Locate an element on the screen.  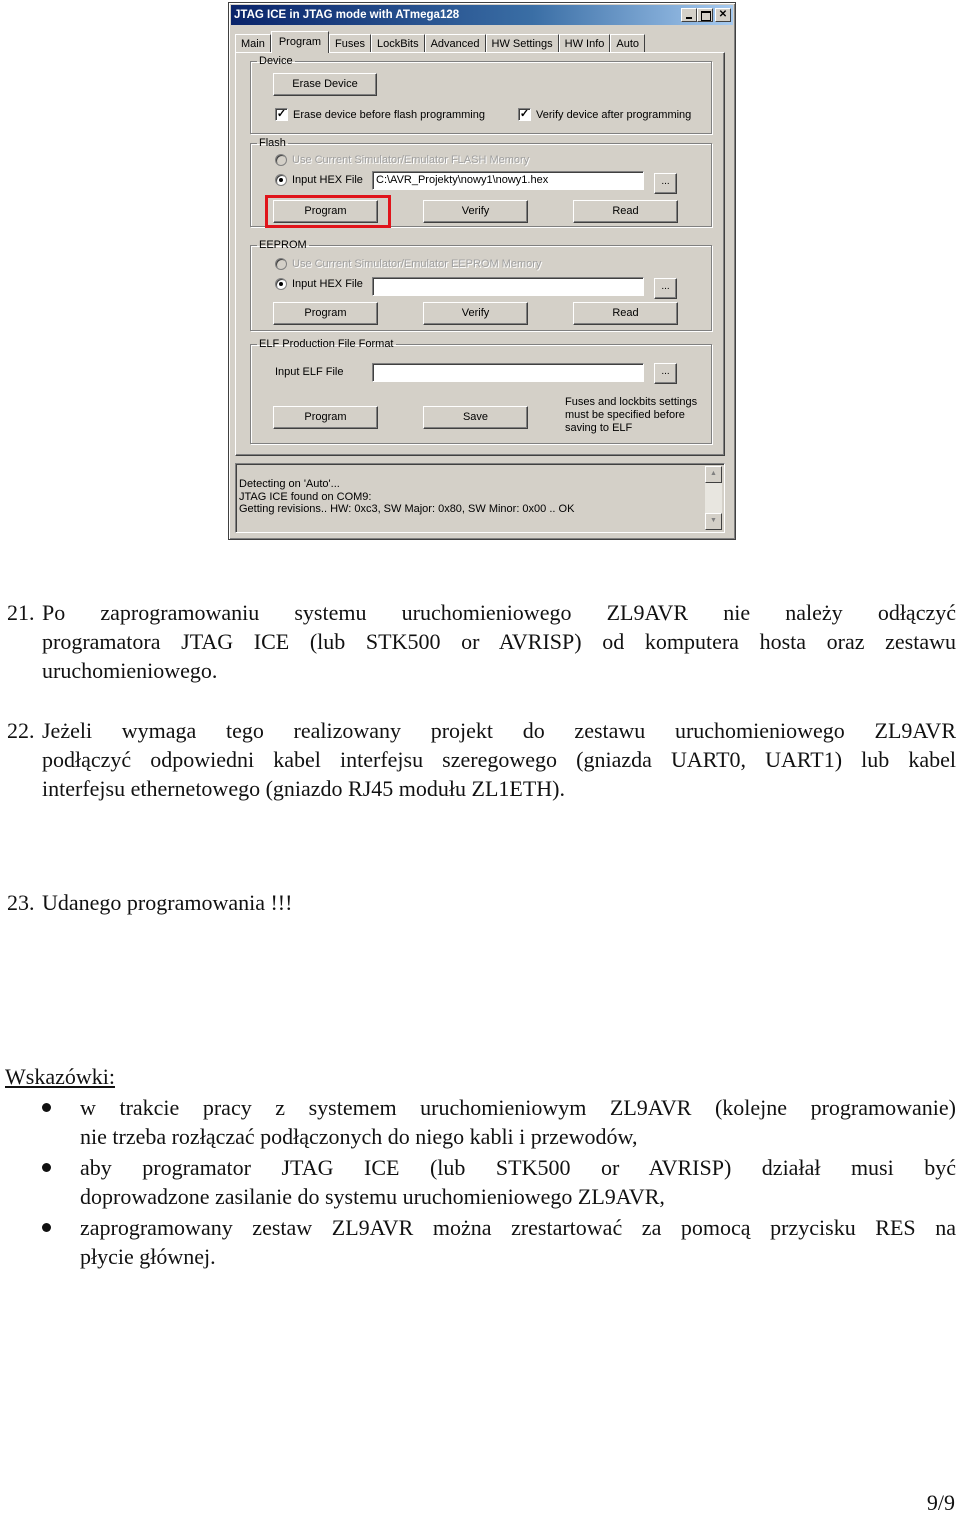
title-bar: JTAG ICE in JTAG mode with ATmega128 ✕ is located at coordinates (482, 15).